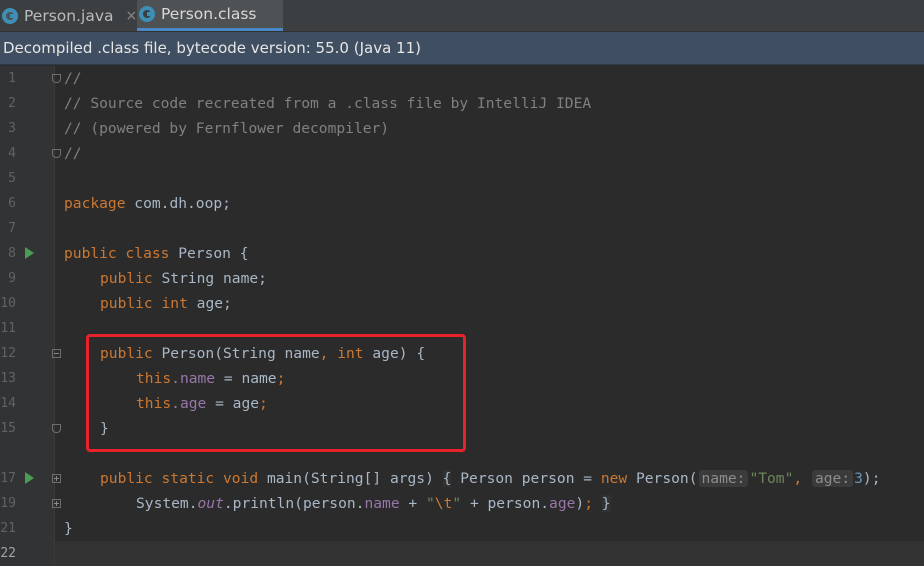  Describe the element at coordinates (580, 503) in the screenshot. I see `code-text: )` at that location.